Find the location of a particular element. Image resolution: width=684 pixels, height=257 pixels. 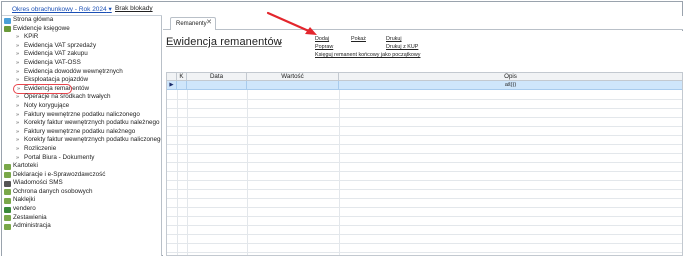

sidebar-item-wiadomosci-sms: Wiadomości SMS is located at coordinates (81, 183).